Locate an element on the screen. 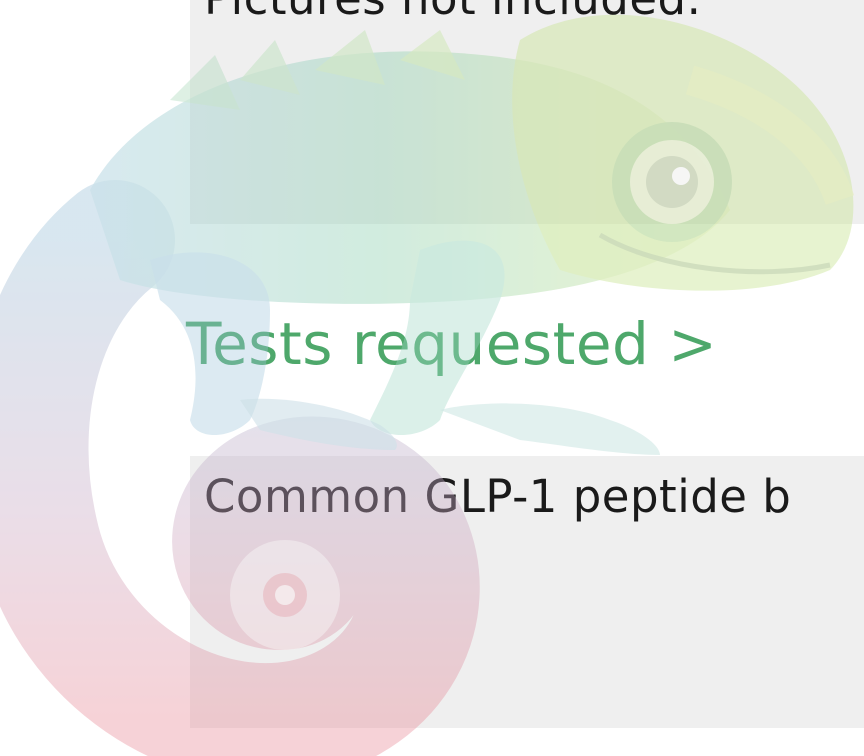 The width and height of the screenshot is (864, 756). notes-text: Pictures not included. is located at coordinates (452, 12).